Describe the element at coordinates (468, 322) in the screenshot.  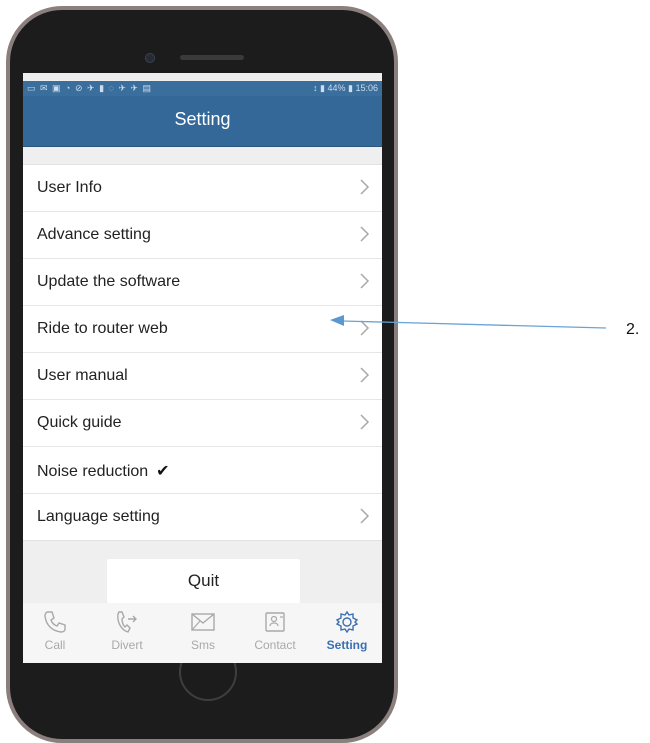
I see `annotation-arrow` at that location.